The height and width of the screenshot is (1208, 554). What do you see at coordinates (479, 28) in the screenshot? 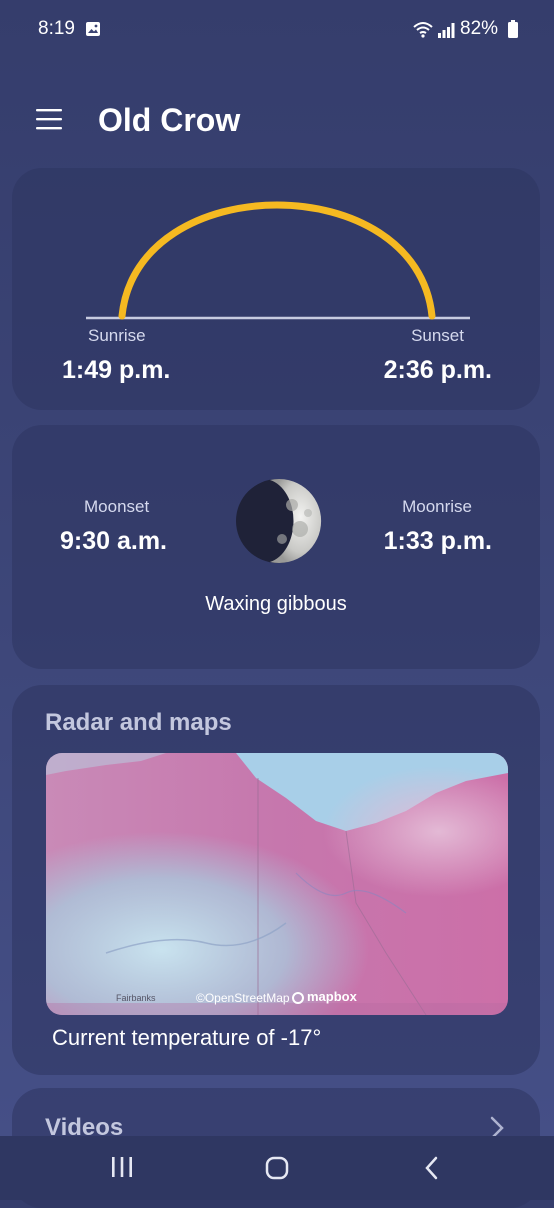
I see `battery-percentage: 82%` at bounding box center [479, 28].